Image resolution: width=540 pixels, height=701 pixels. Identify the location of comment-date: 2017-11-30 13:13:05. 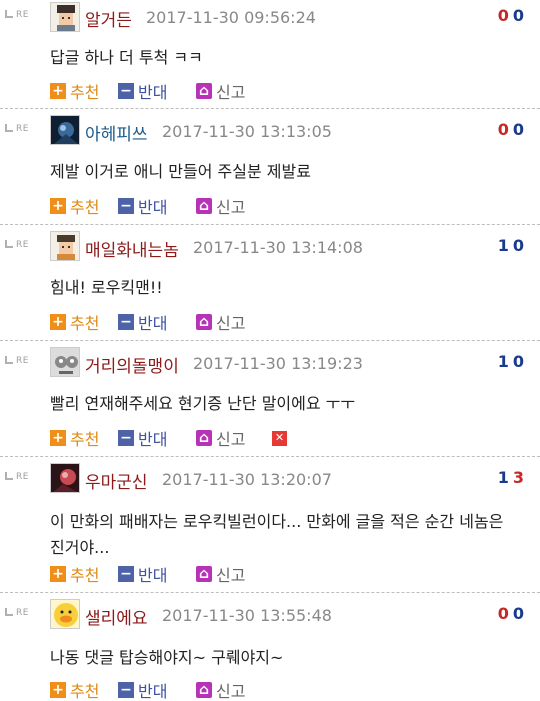
(247, 131).